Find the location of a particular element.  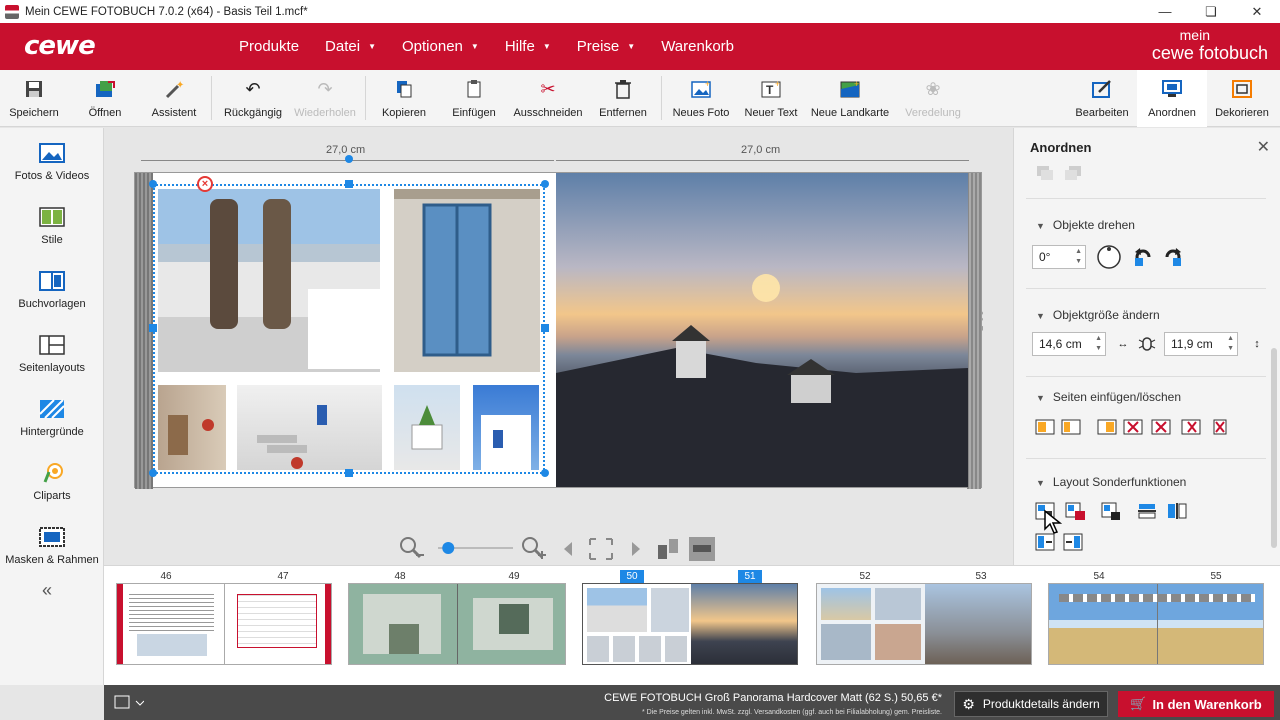

sidebar-item-photos: Fotos & Videos is located at coordinates (52, 162).